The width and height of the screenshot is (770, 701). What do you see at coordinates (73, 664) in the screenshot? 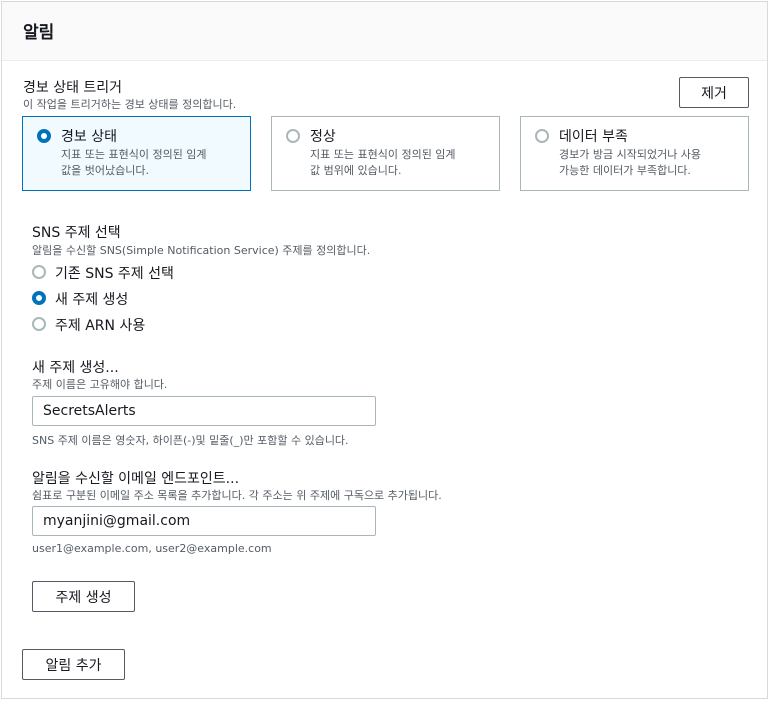
I see `add-notification-button: 알림 추가` at bounding box center [73, 664].